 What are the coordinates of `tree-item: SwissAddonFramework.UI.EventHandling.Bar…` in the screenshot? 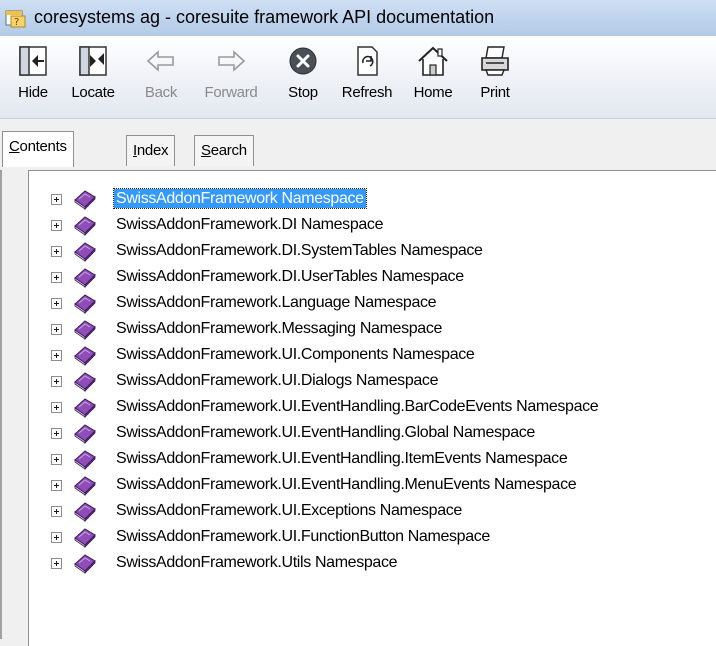 It's located at (372, 407).